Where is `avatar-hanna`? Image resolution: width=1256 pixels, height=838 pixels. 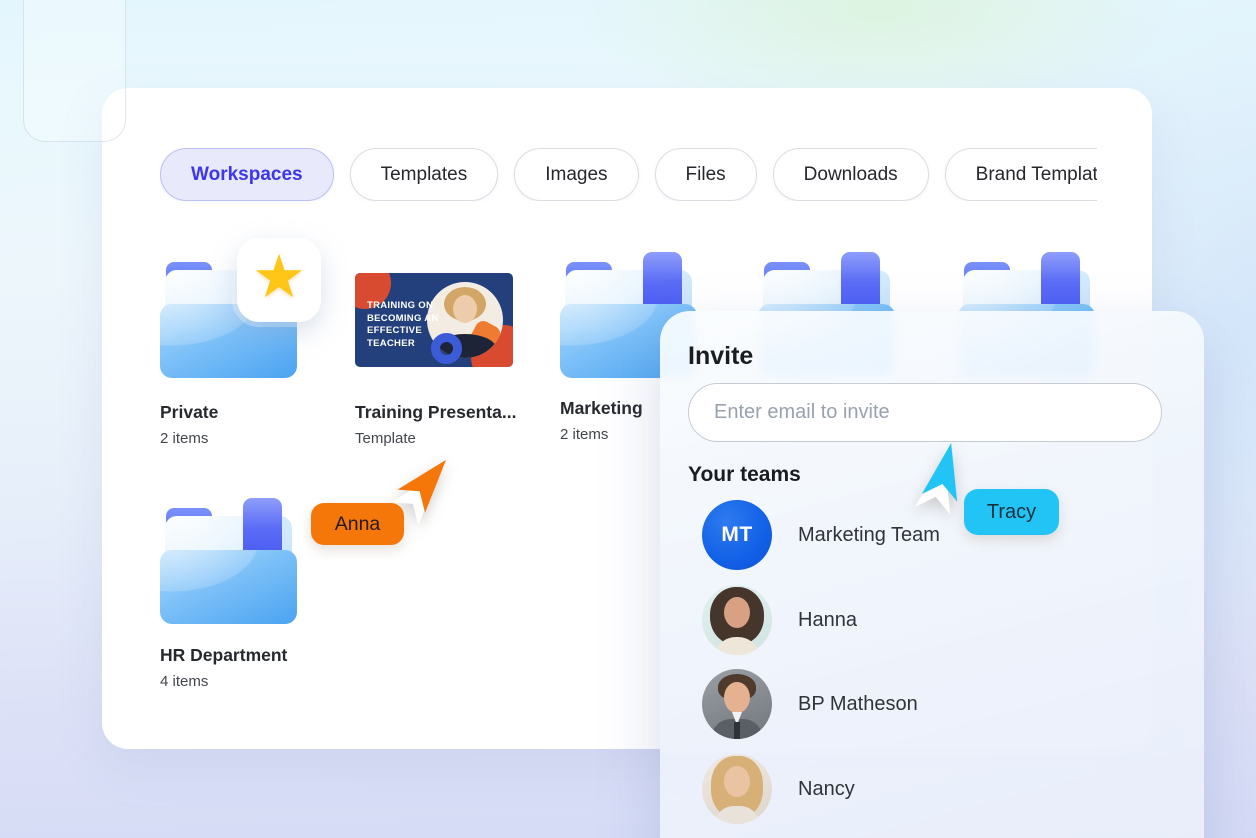
avatar-hanna is located at coordinates (737, 620).